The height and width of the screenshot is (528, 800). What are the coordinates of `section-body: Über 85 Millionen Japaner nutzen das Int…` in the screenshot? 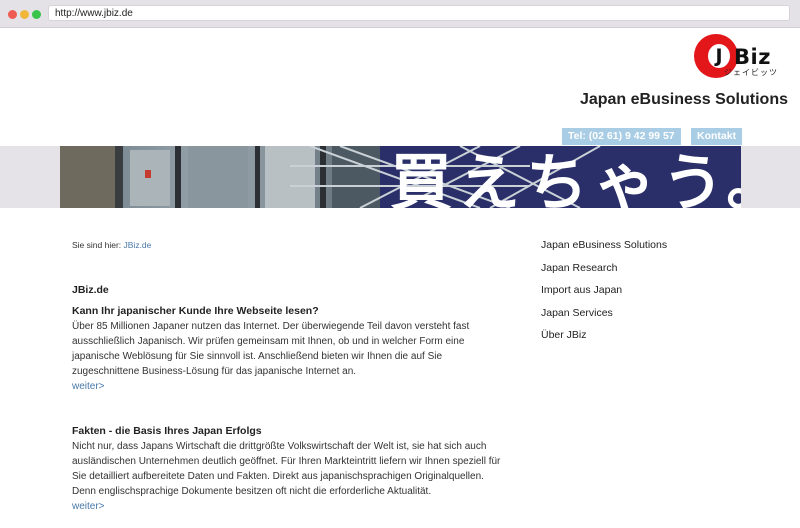 It's located at (271, 349).